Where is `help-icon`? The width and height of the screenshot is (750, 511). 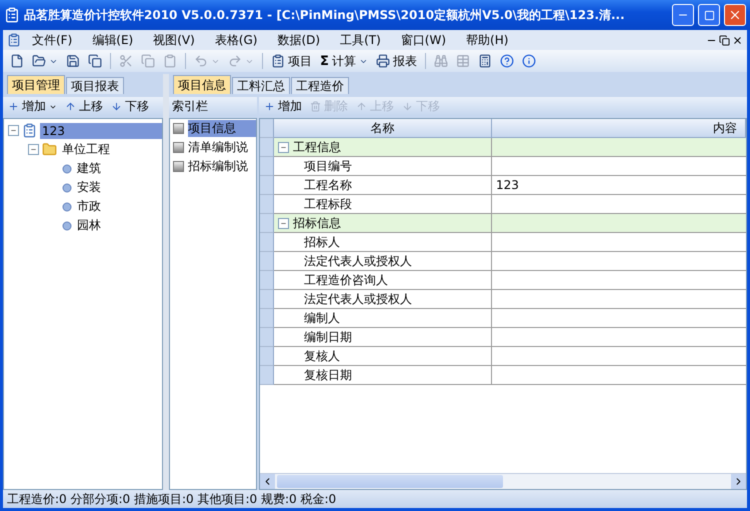 help-icon is located at coordinates (507, 61).